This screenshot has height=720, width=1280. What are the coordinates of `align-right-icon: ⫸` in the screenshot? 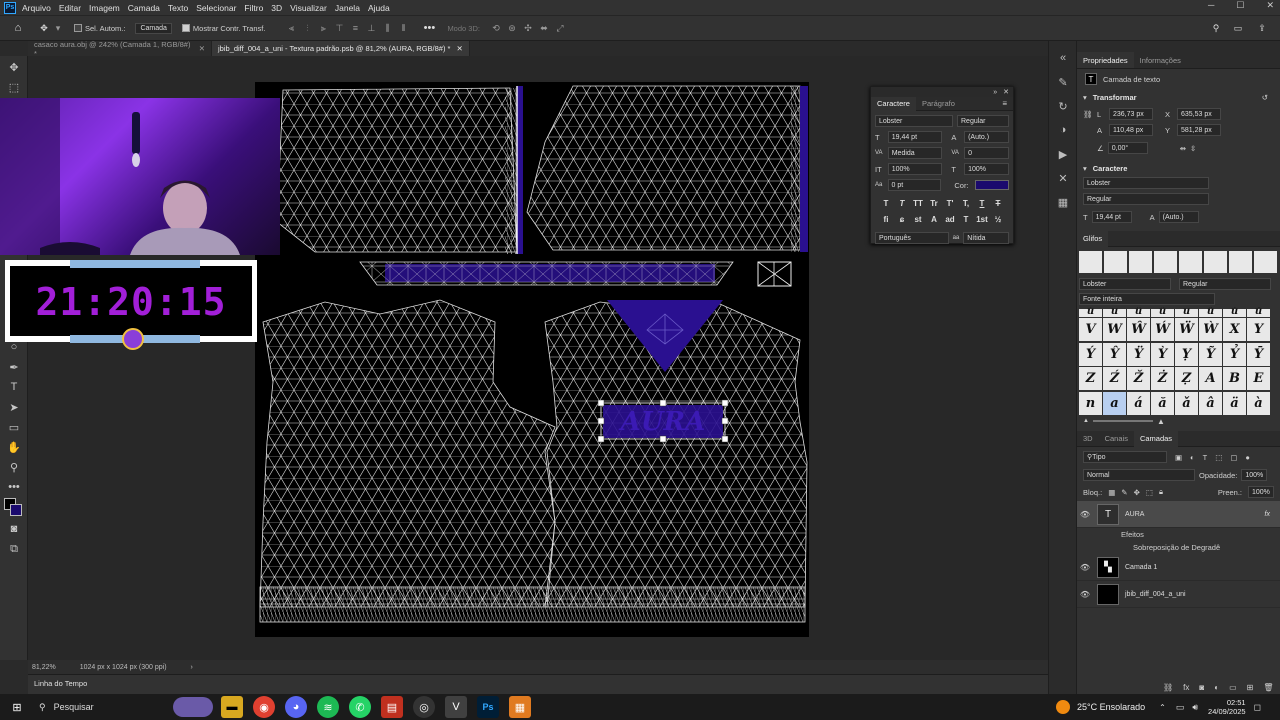 It's located at (323, 28).